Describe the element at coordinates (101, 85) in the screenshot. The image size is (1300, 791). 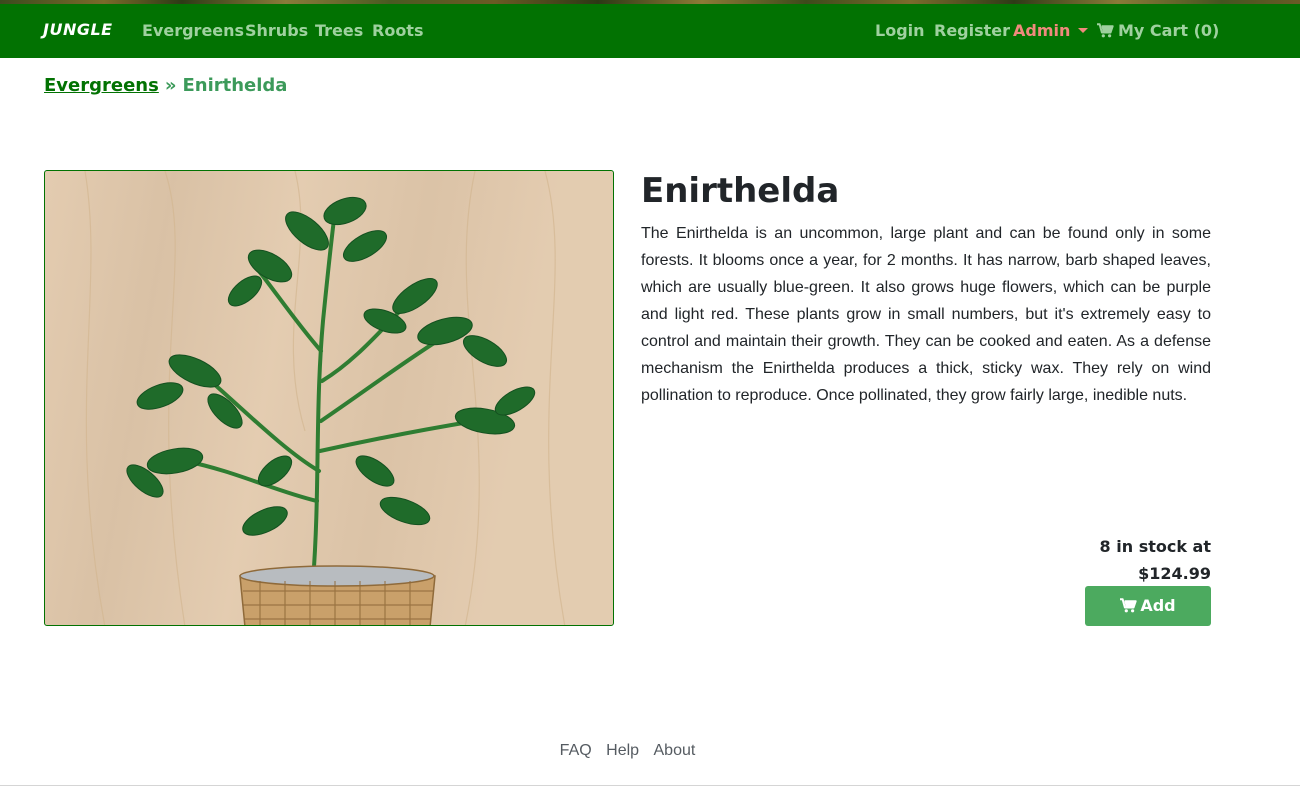
I see `breadcrumb-category-link: Evergreens` at that location.